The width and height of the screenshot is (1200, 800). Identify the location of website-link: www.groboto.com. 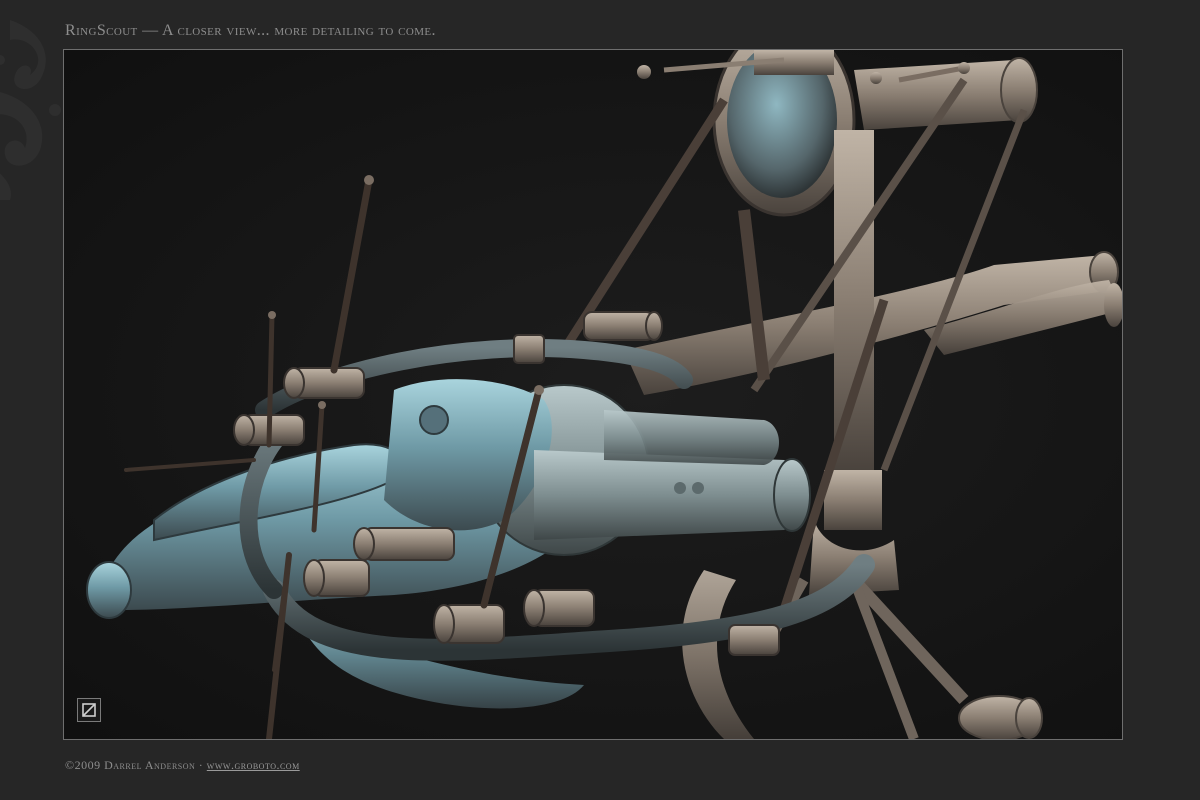
(253, 765).